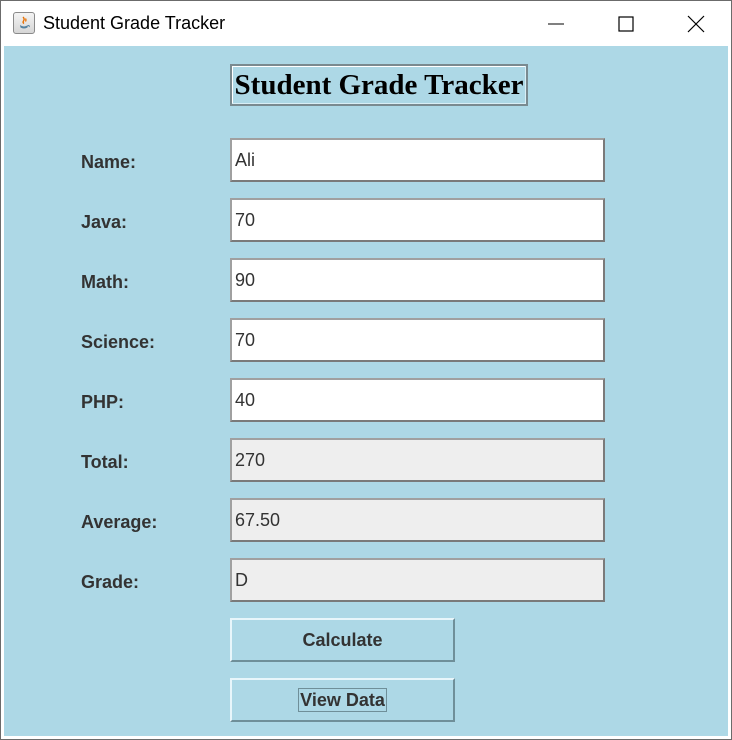 The image size is (732, 740). I want to click on close-icon, so click(696, 24).